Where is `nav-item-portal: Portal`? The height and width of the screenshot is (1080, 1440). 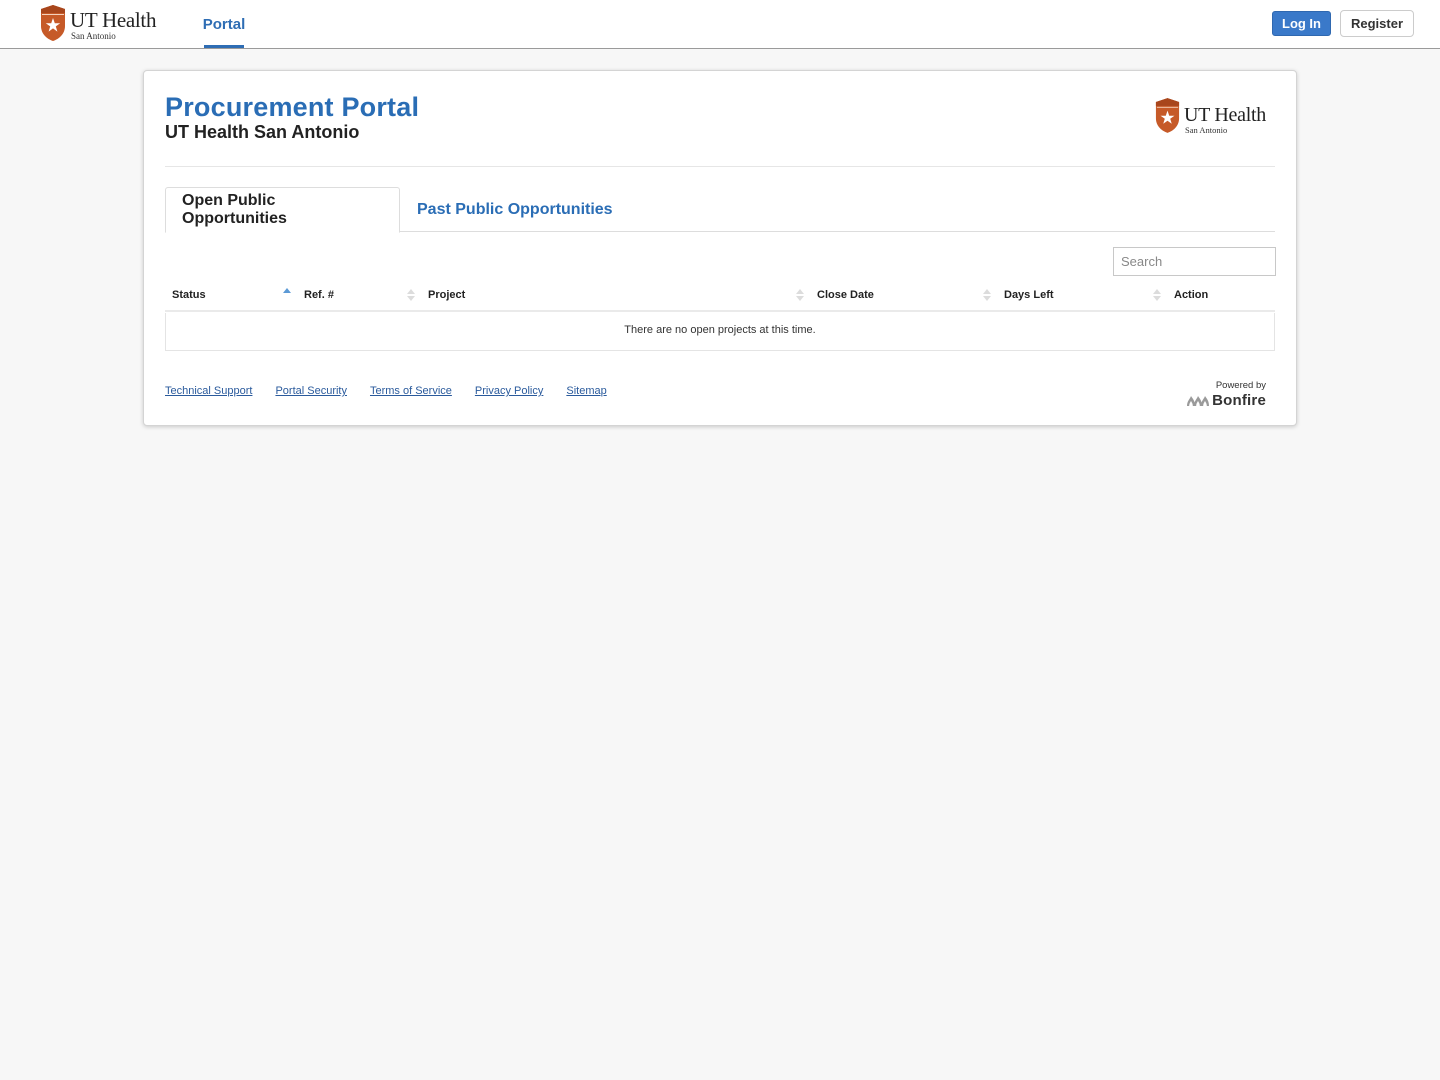 nav-item-portal: Portal is located at coordinates (224, 24).